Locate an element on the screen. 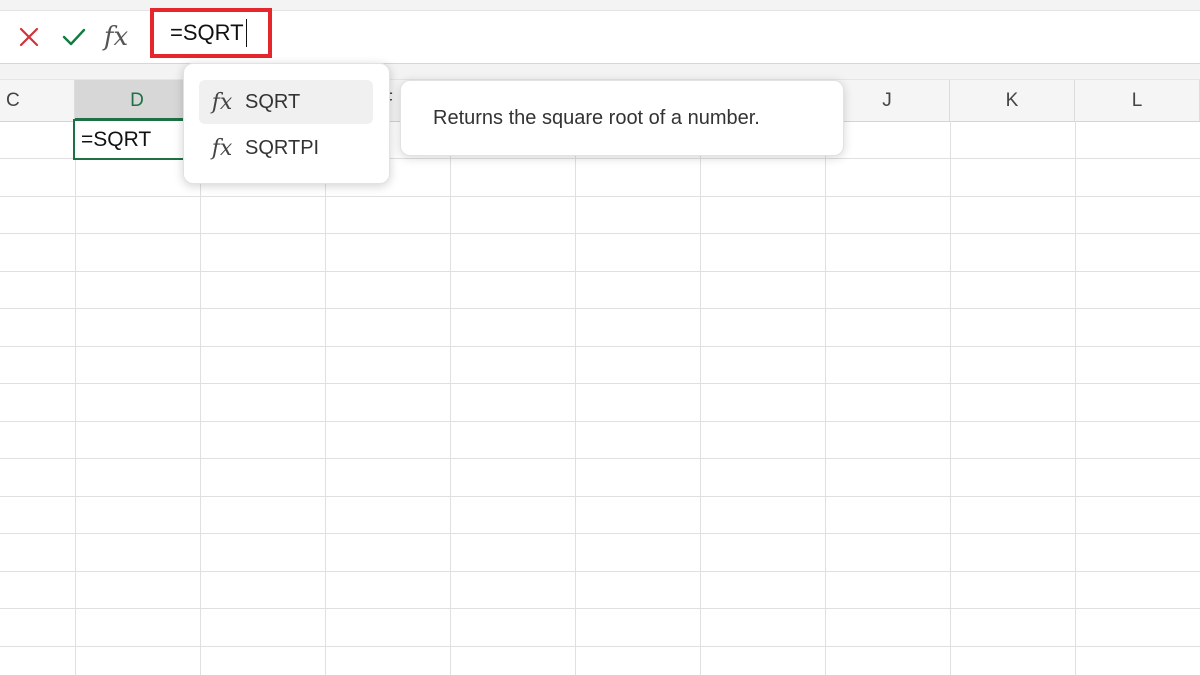  autocomplete-dropdown: fx SQRT fx SQRTPI is located at coordinates (286, 123).